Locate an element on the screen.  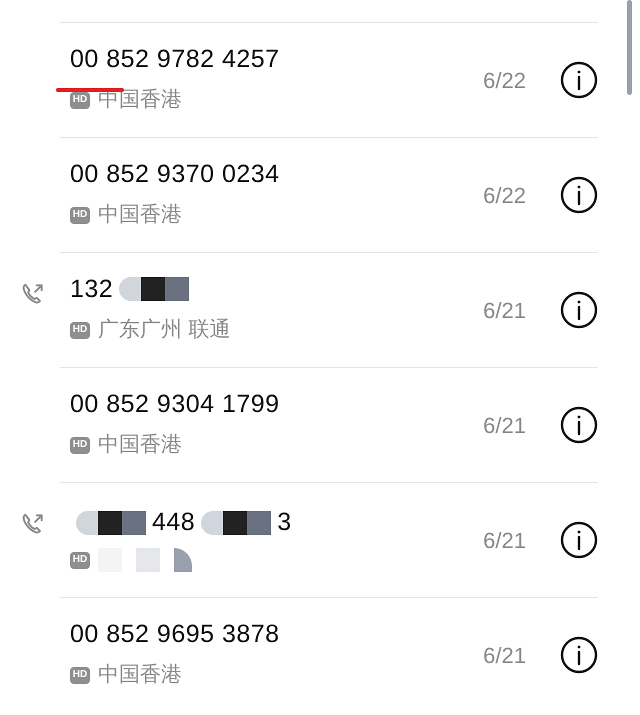
phone-number: 00 852 9695 3878 is located at coordinates (175, 634).